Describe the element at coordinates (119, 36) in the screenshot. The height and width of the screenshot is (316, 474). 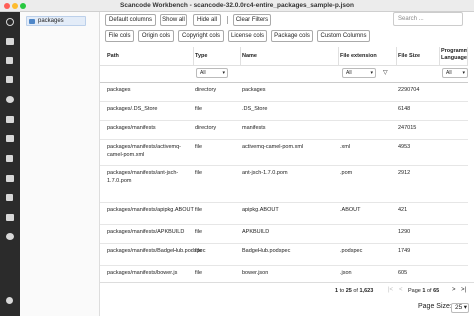
I see `file-cols-button: File cols` at that location.